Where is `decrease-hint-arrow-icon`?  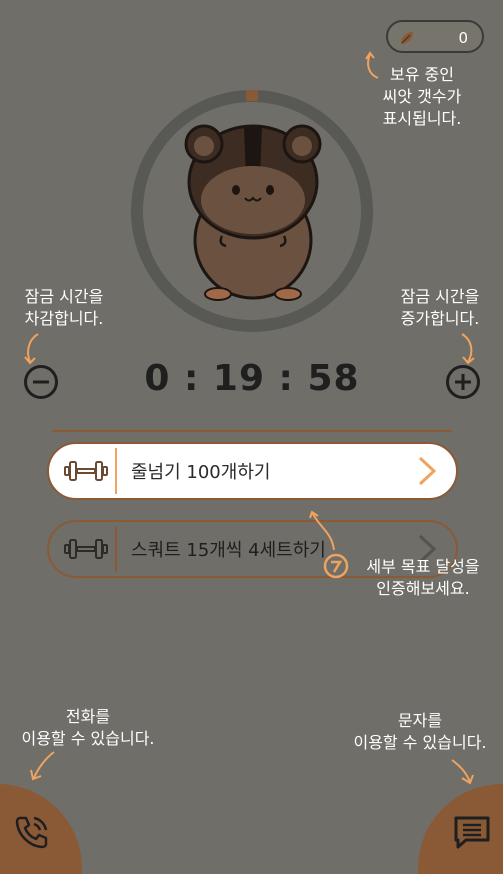 decrease-hint-arrow-icon is located at coordinates (31, 349).